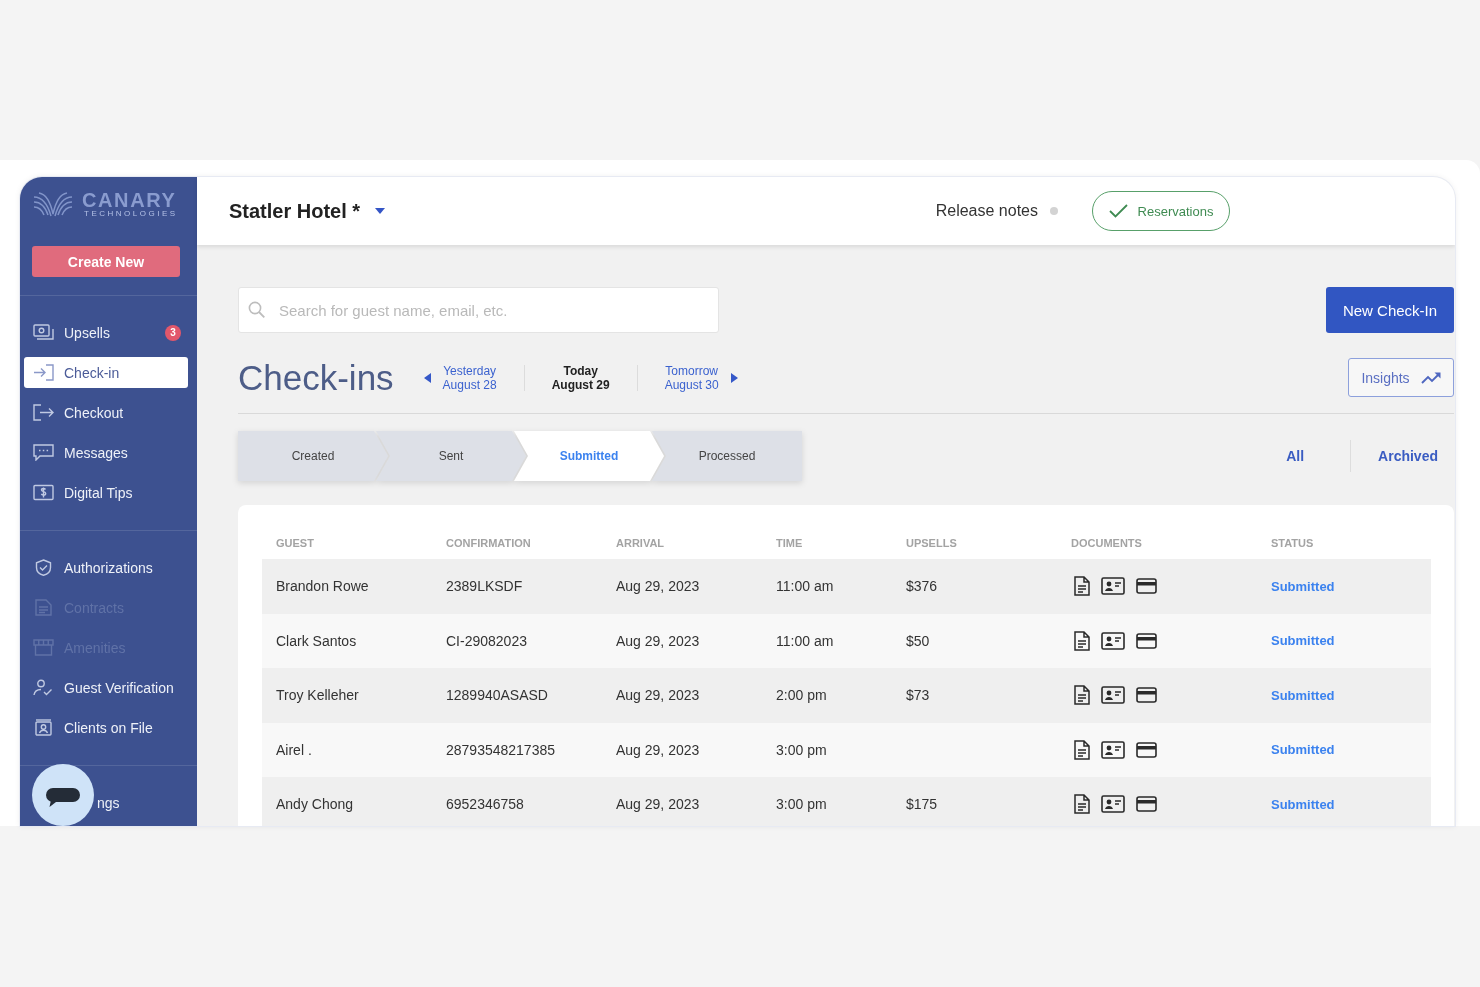 The width and height of the screenshot is (1480, 987). What do you see at coordinates (488, 543) in the screenshot?
I see `column-header: CONFIRMATION` at bounding box center [488, 543].